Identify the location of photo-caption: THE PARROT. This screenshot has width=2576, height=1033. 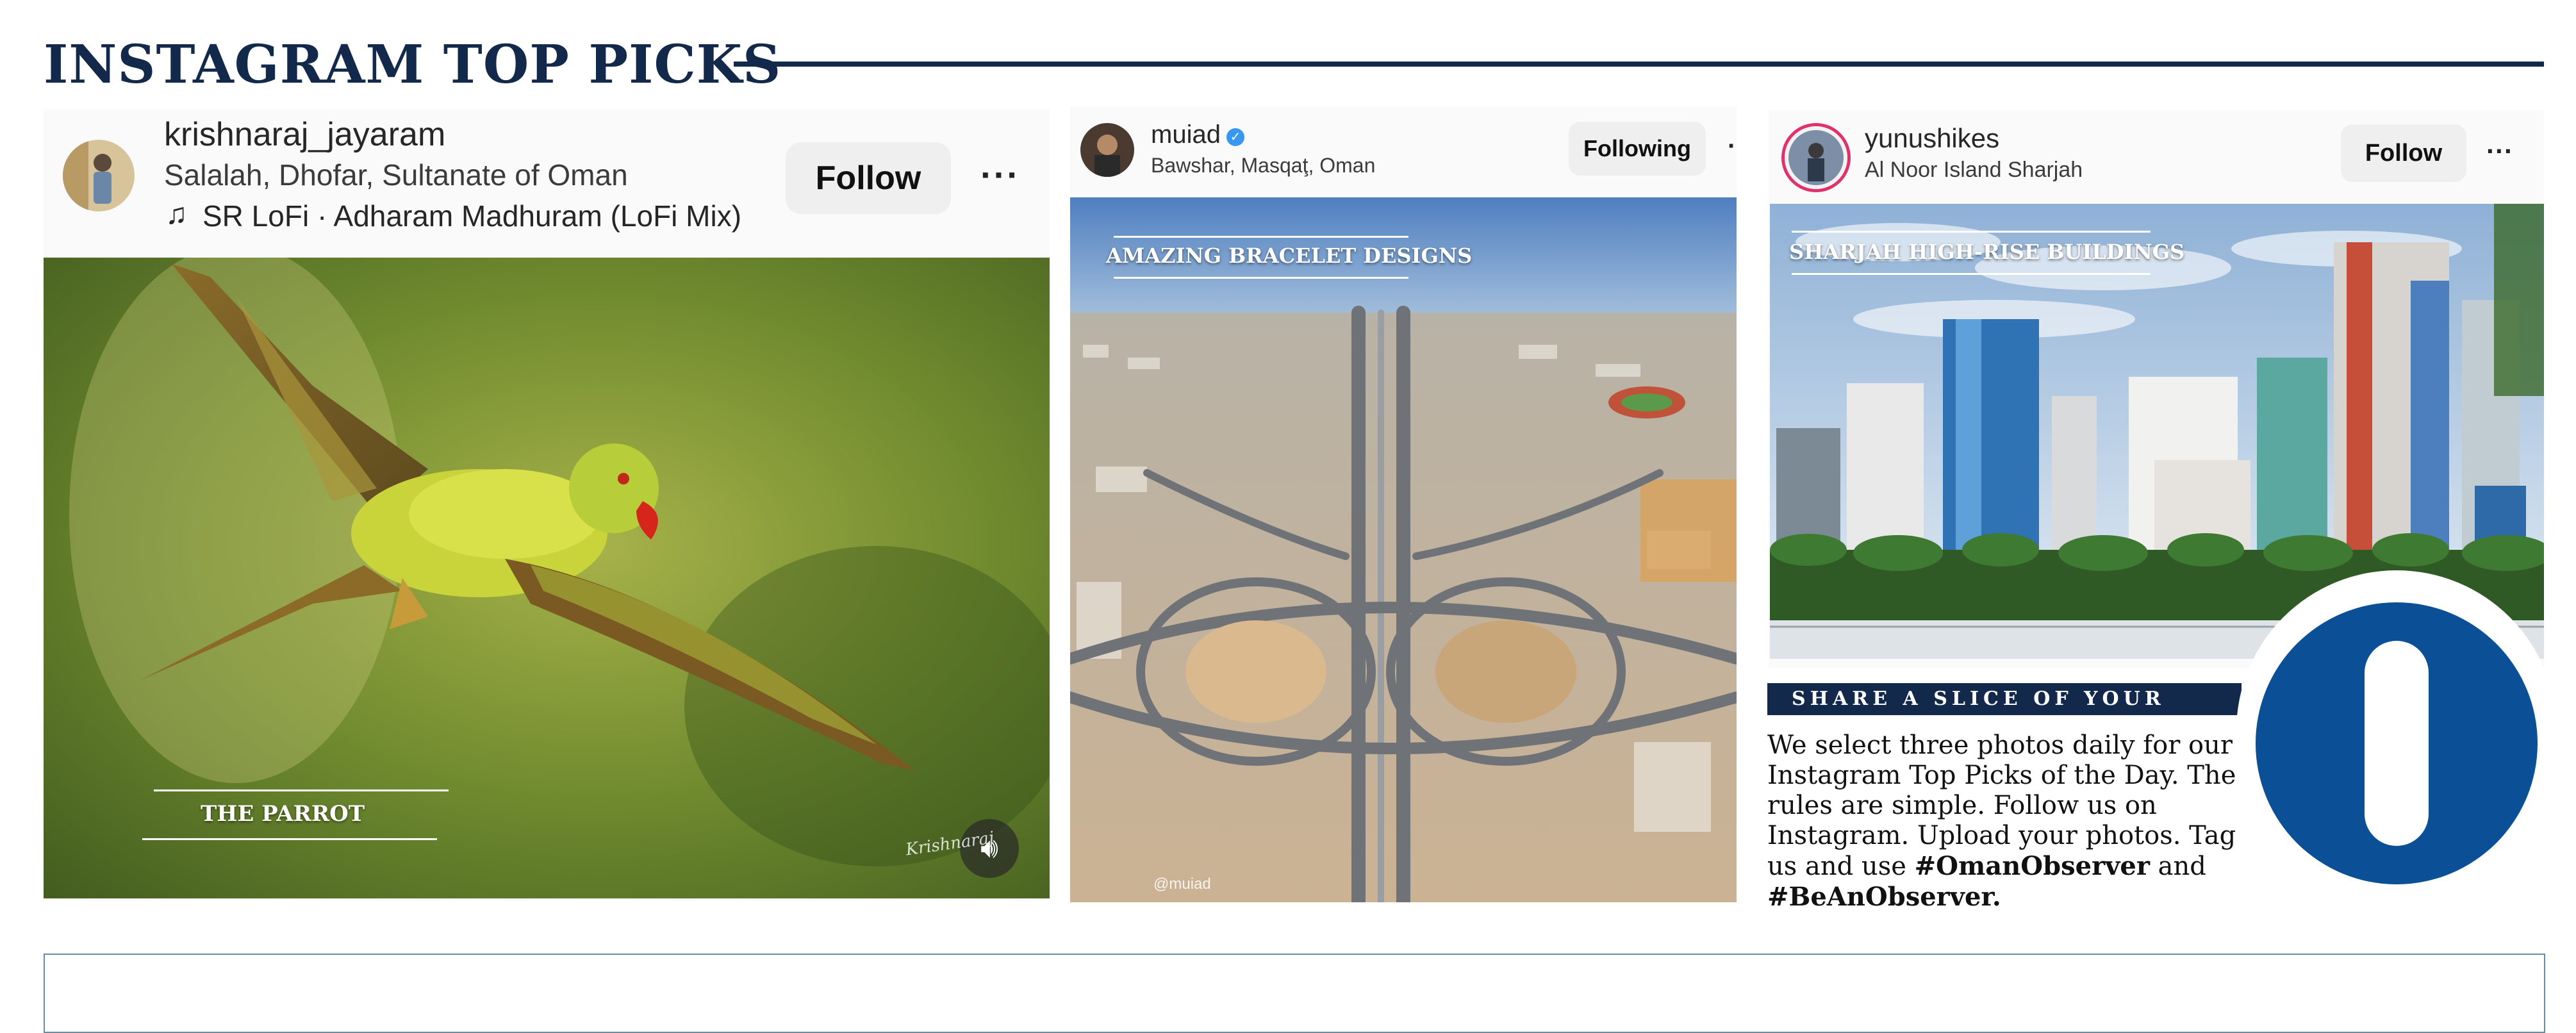
(283, 814).